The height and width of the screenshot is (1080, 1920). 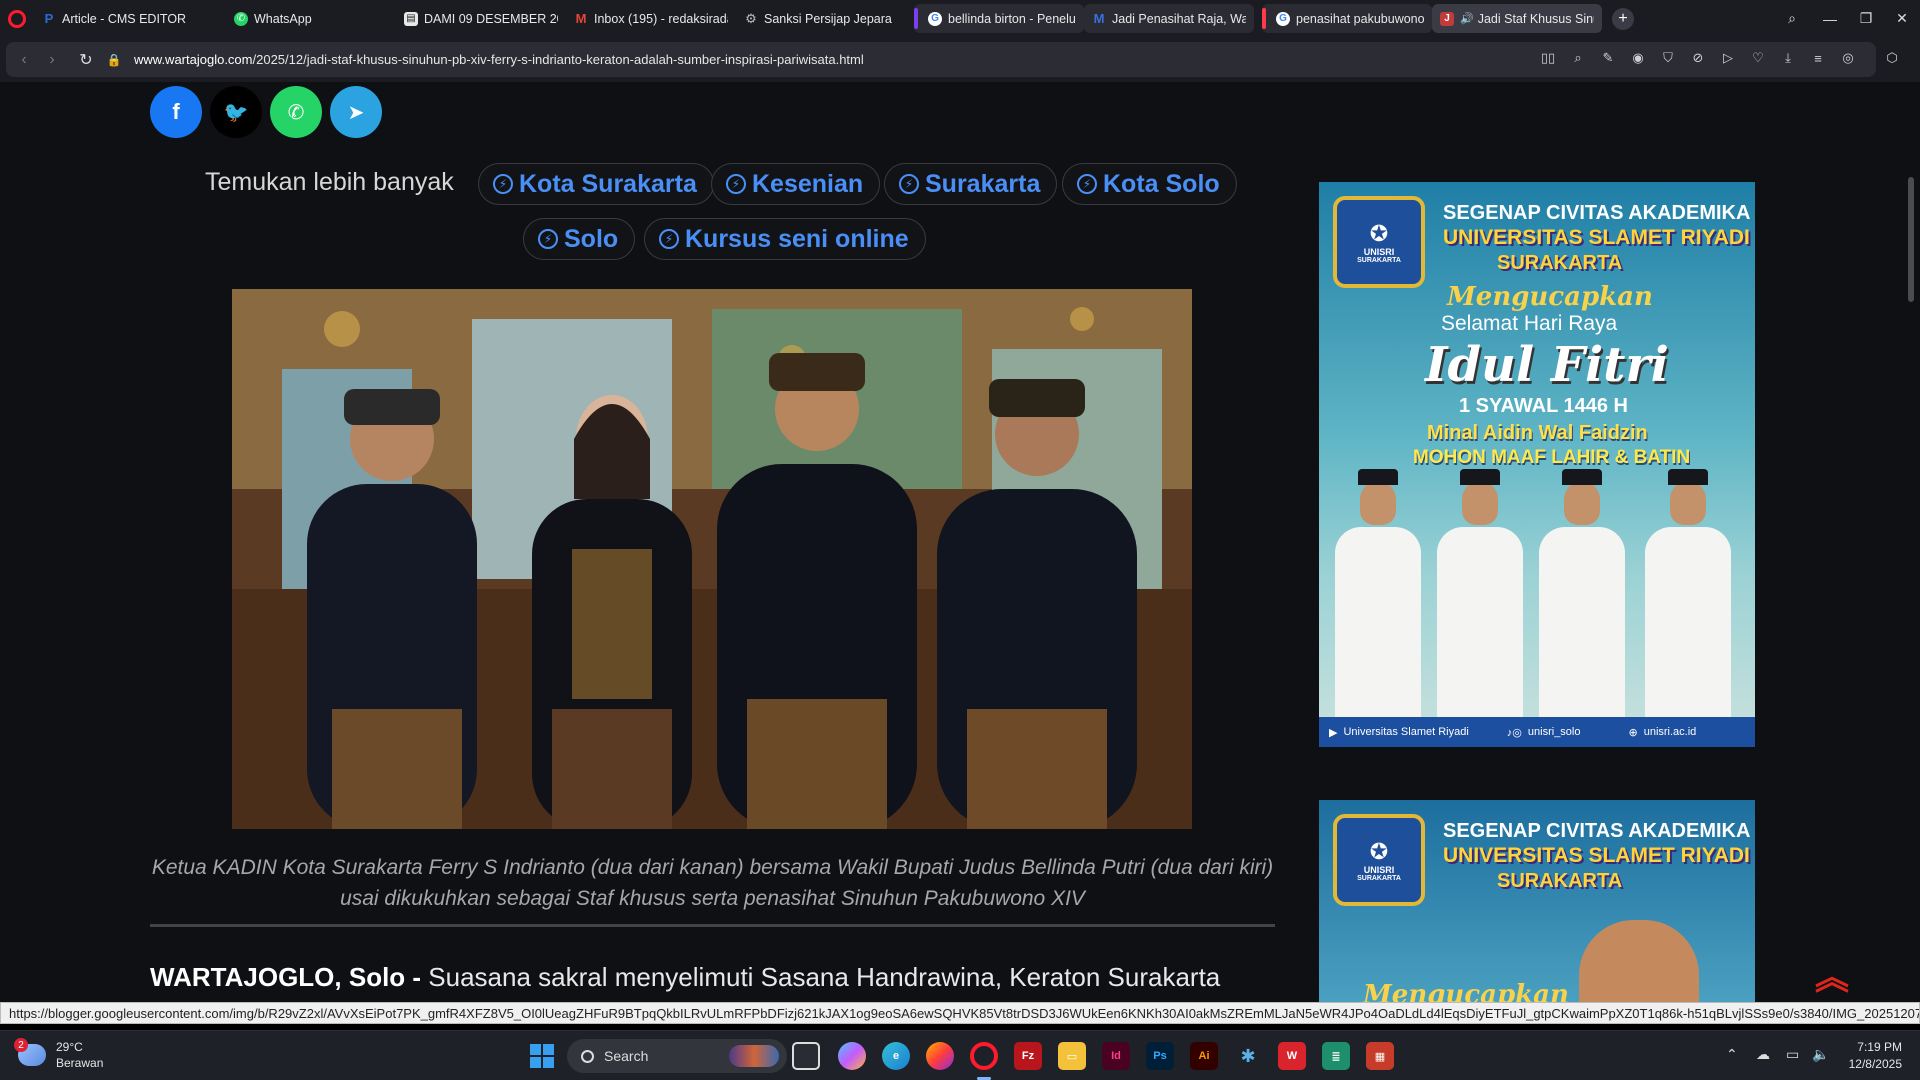 I want to click on tag-chip: ⚡ Solo, so click(x=579, y=239).